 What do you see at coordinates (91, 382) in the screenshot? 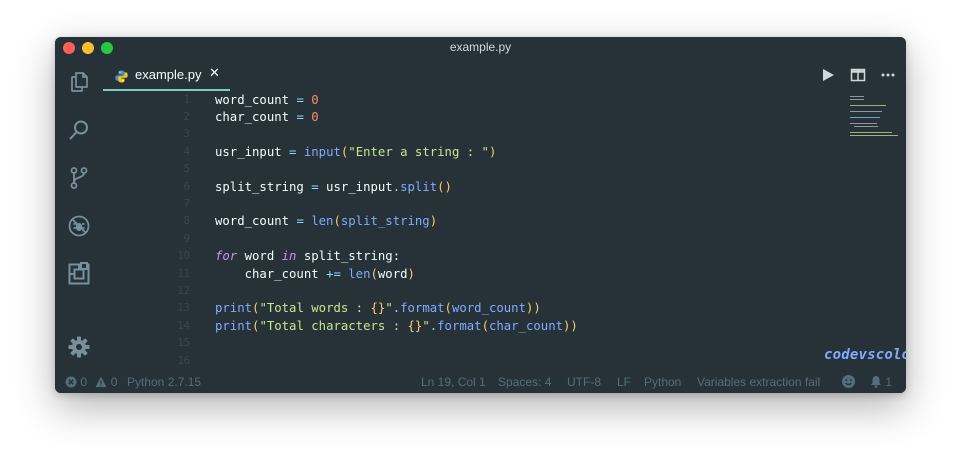
I see `problems-indicator: 0 0` at bounding box center [91, 382].